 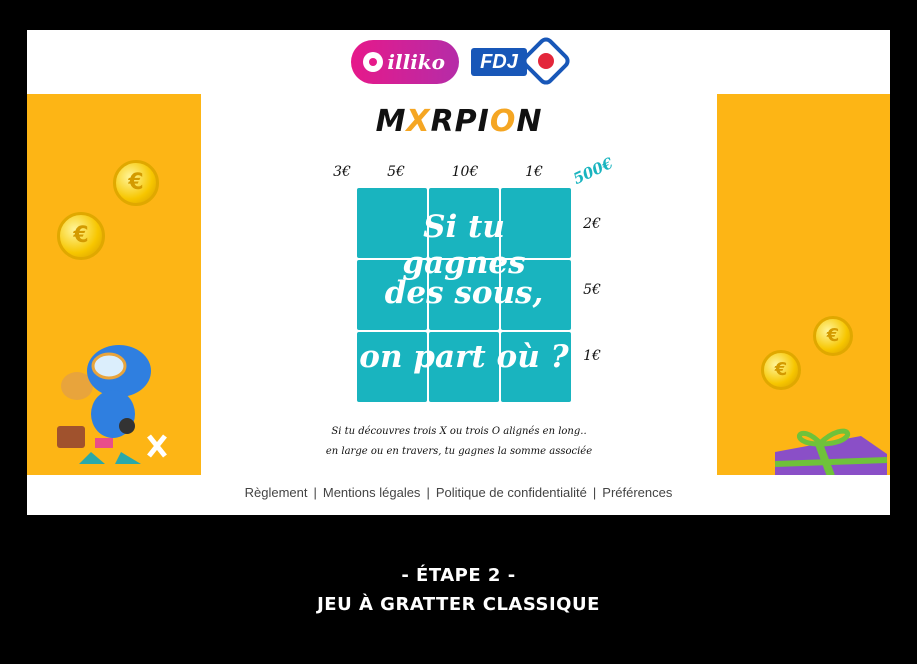 I want to click on footer-link-mentions: Mentions légales, so click(x=372, y=492).